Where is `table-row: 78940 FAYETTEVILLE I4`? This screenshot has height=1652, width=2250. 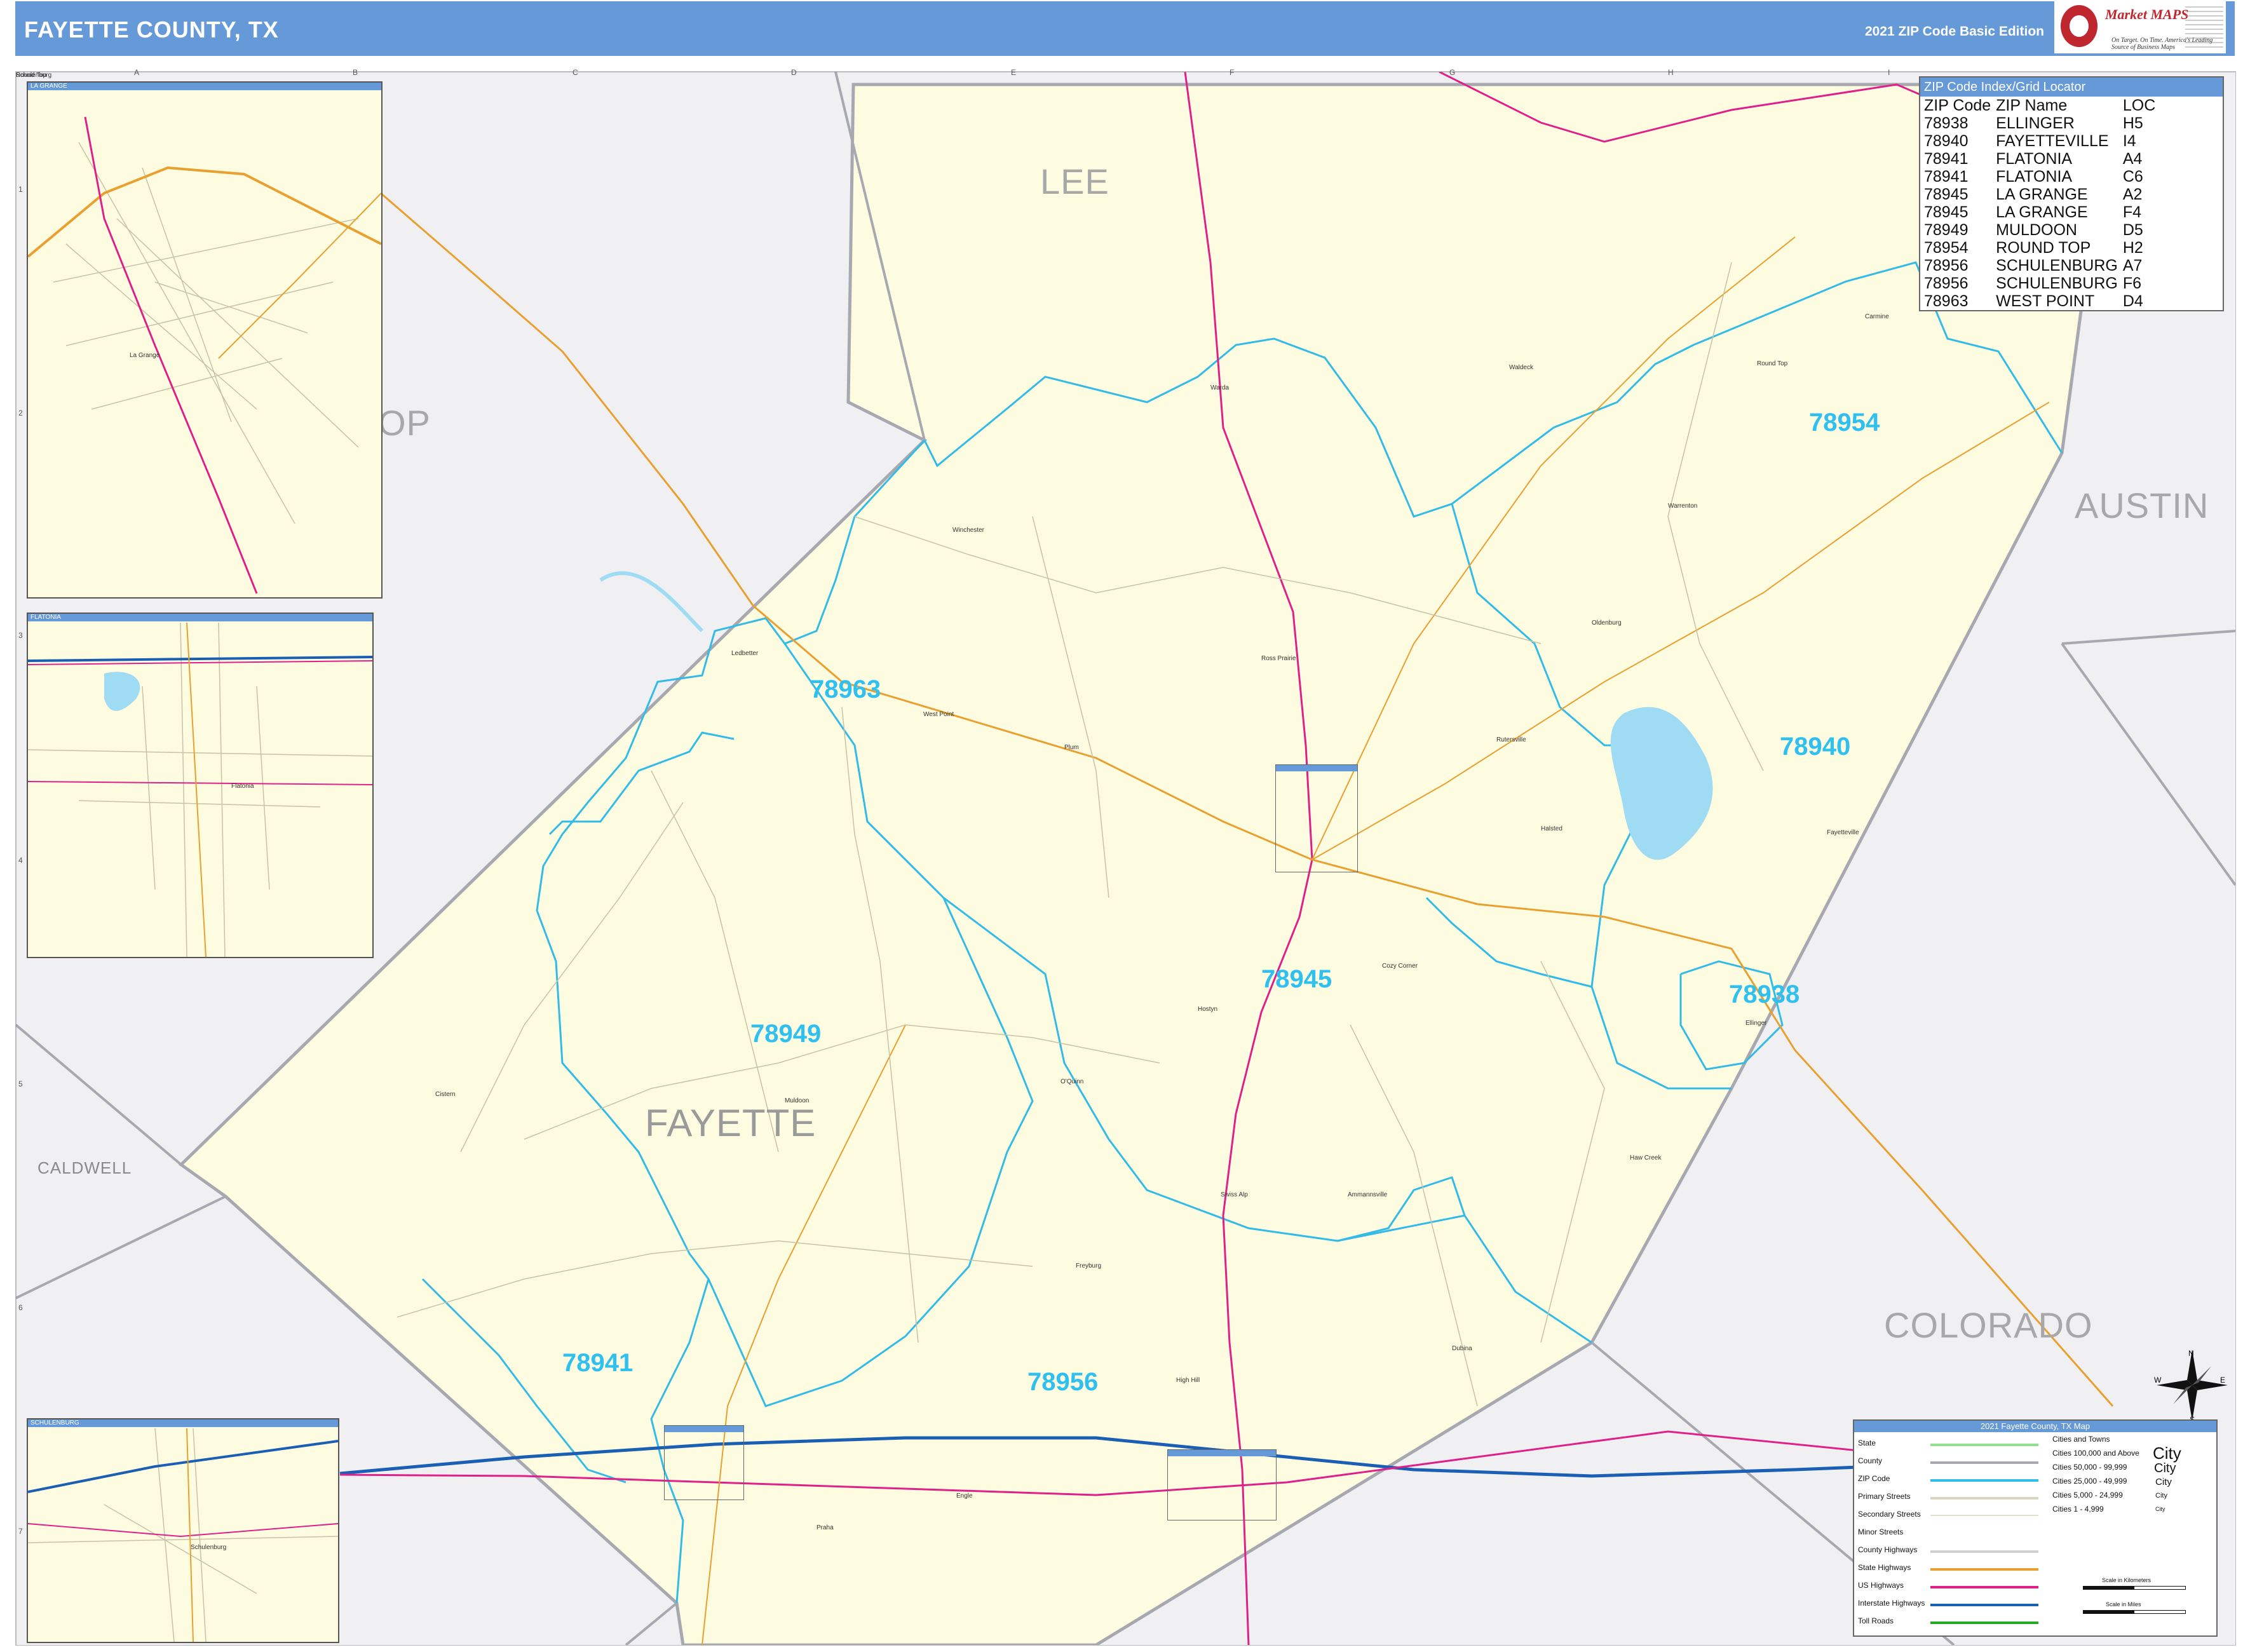
table-row: 78940 FAYETTEVILLE I4 is located at coordinates (2039, 141).